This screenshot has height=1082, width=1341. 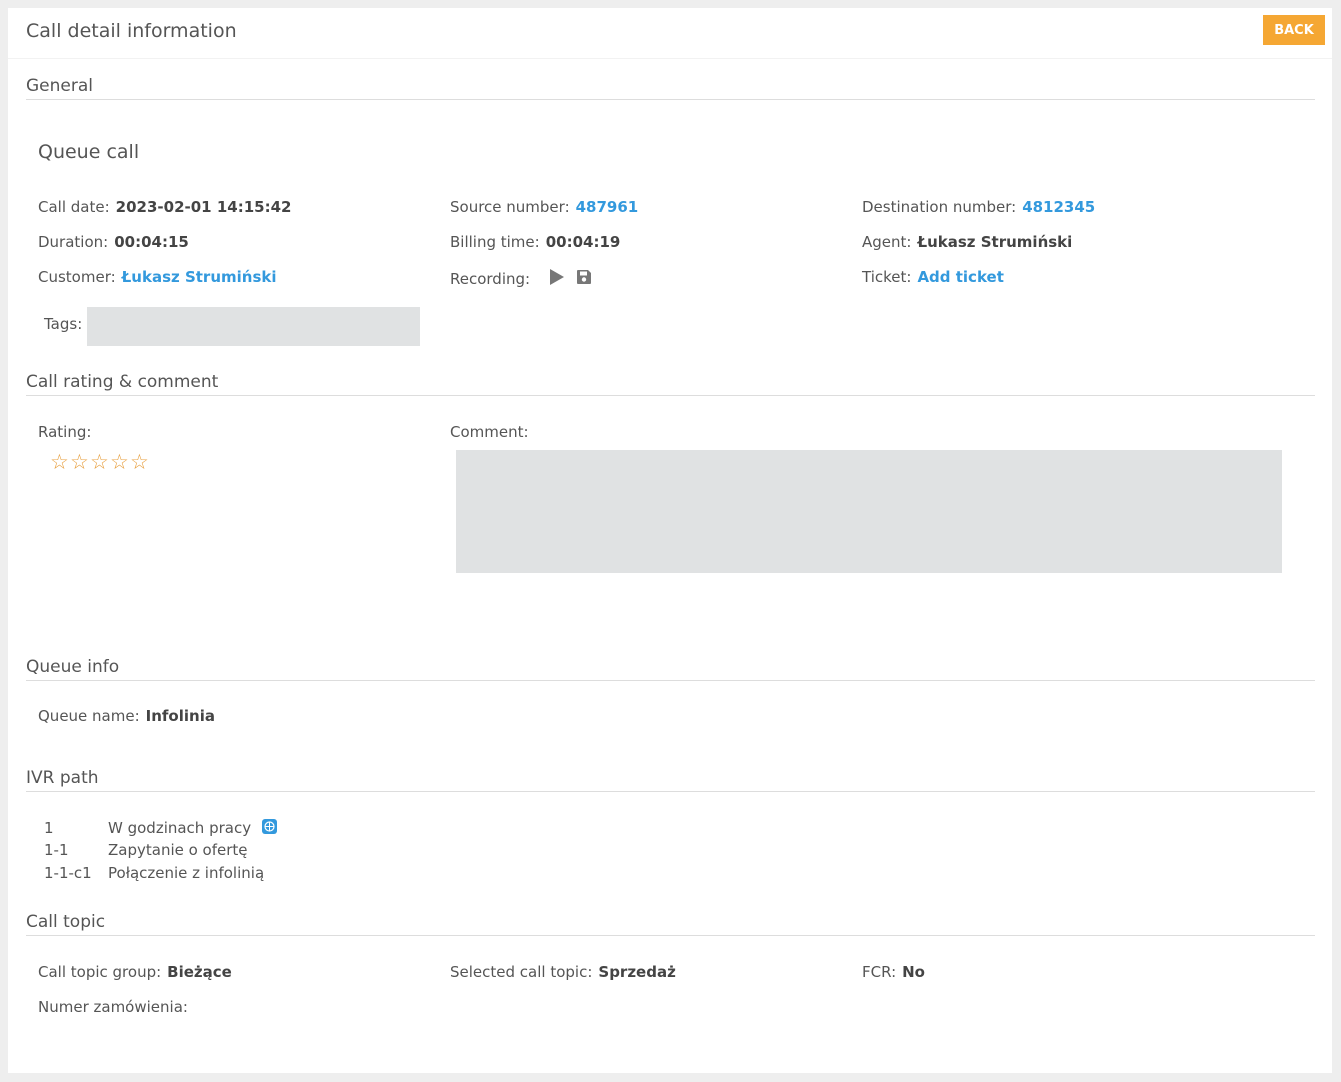 What do you see at coordinates (56, 850) in the screenshot?
I see `ivr-step-number: 1-1` at bounding box center [56, 850].